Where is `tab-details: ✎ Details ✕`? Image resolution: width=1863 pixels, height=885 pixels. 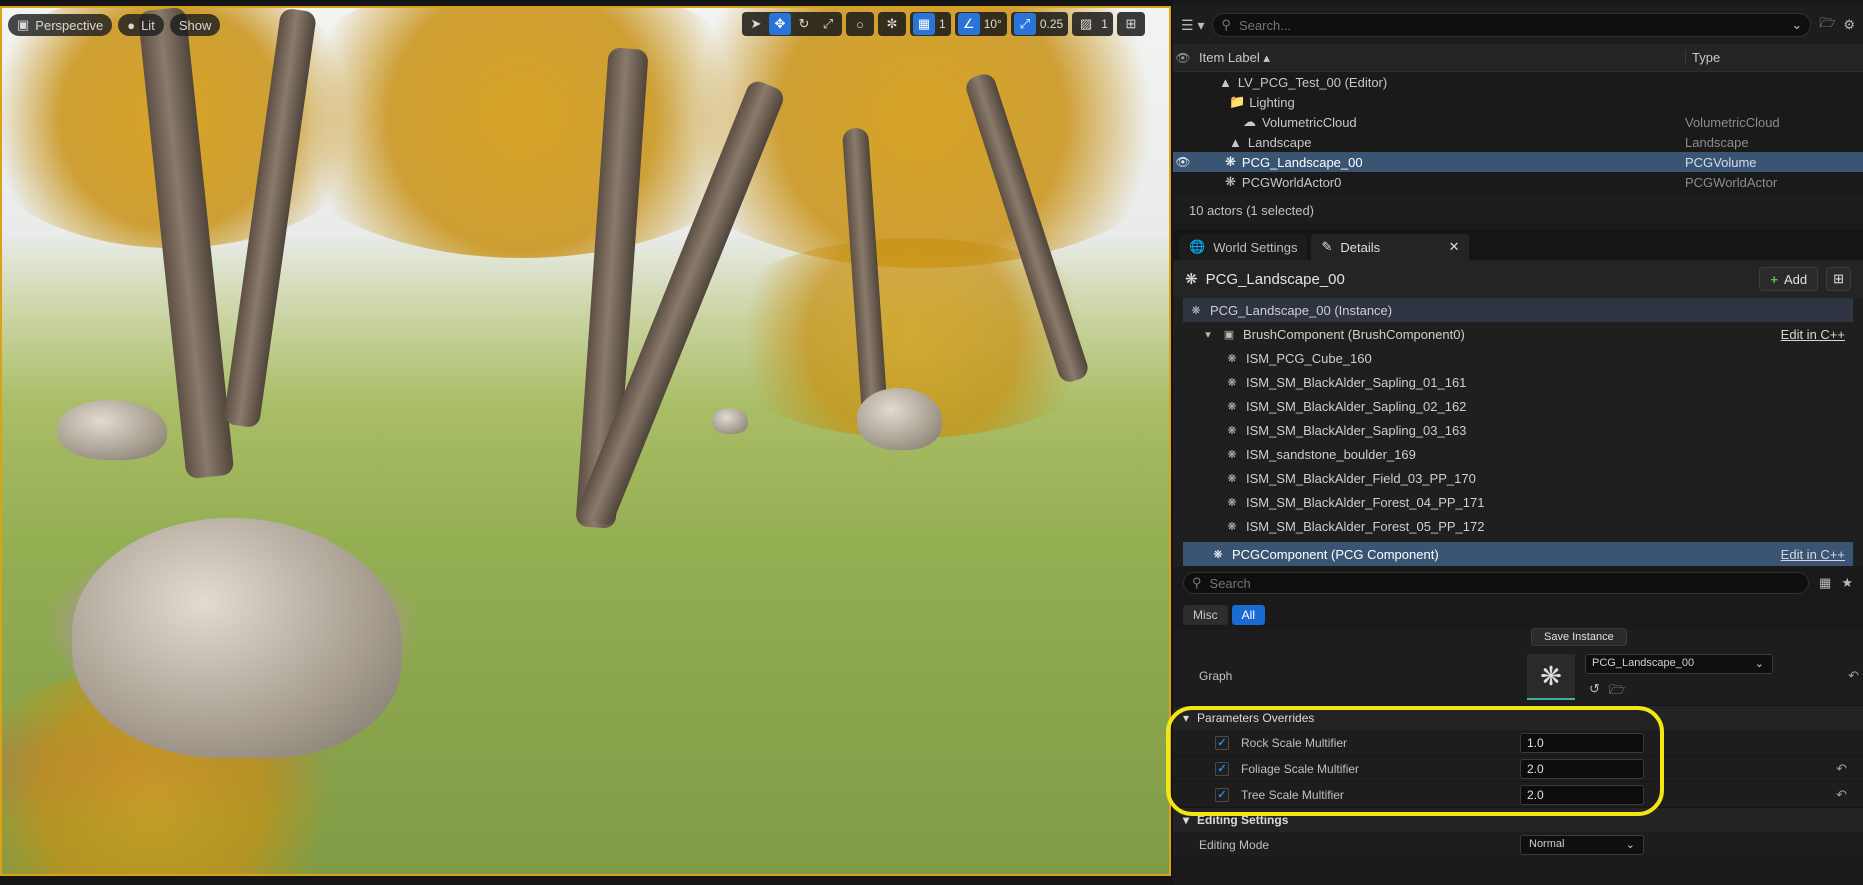 tab-details: ✎ Details ✕ is located at coordinates (1390, 247).